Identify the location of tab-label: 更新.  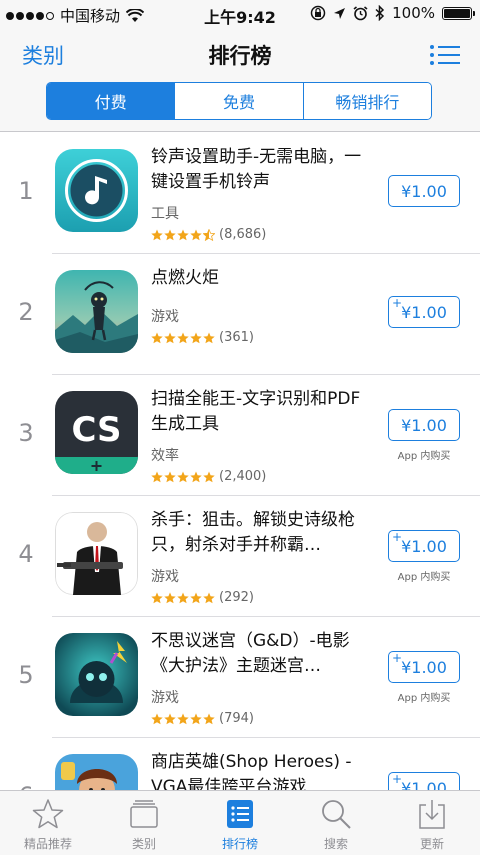
(431, 844).